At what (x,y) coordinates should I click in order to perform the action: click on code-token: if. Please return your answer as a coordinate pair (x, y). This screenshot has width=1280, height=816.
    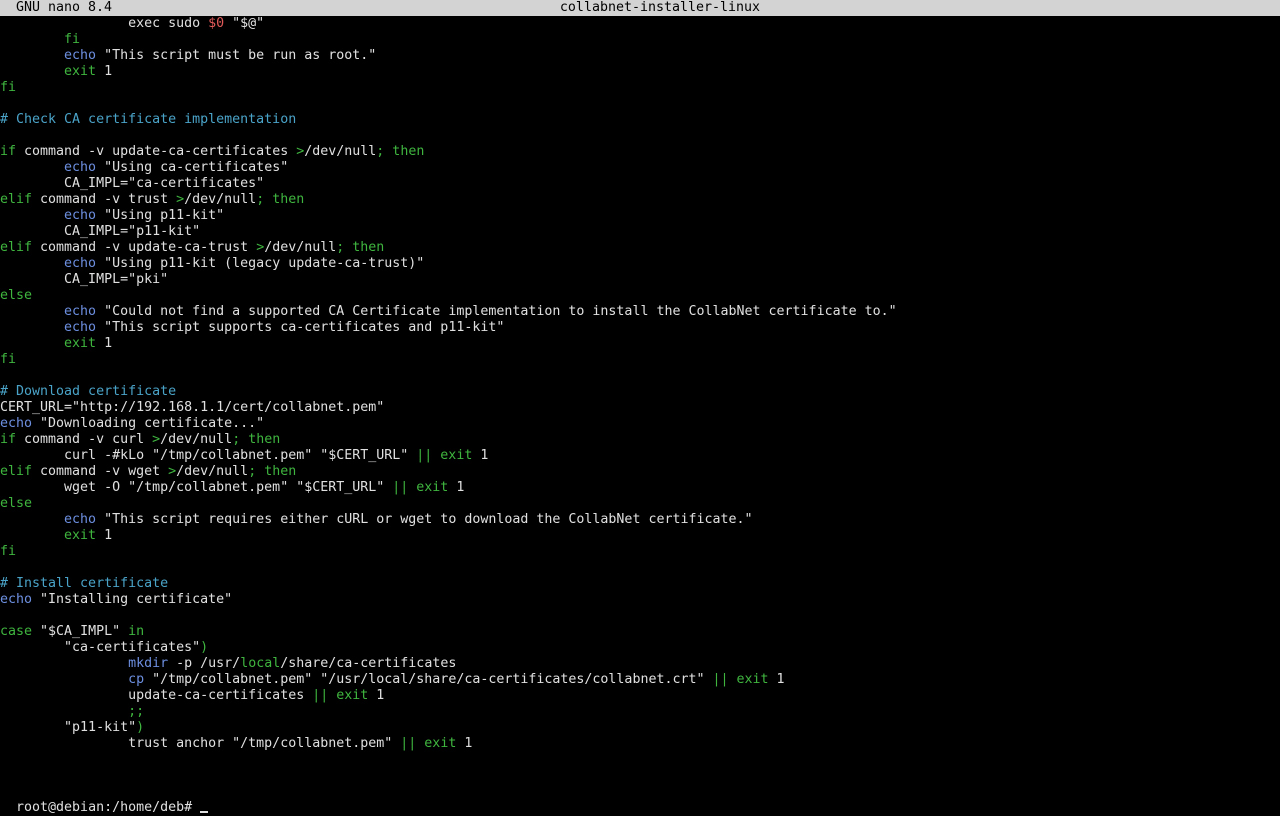
    Looking at the image, I should click on (8, 439).